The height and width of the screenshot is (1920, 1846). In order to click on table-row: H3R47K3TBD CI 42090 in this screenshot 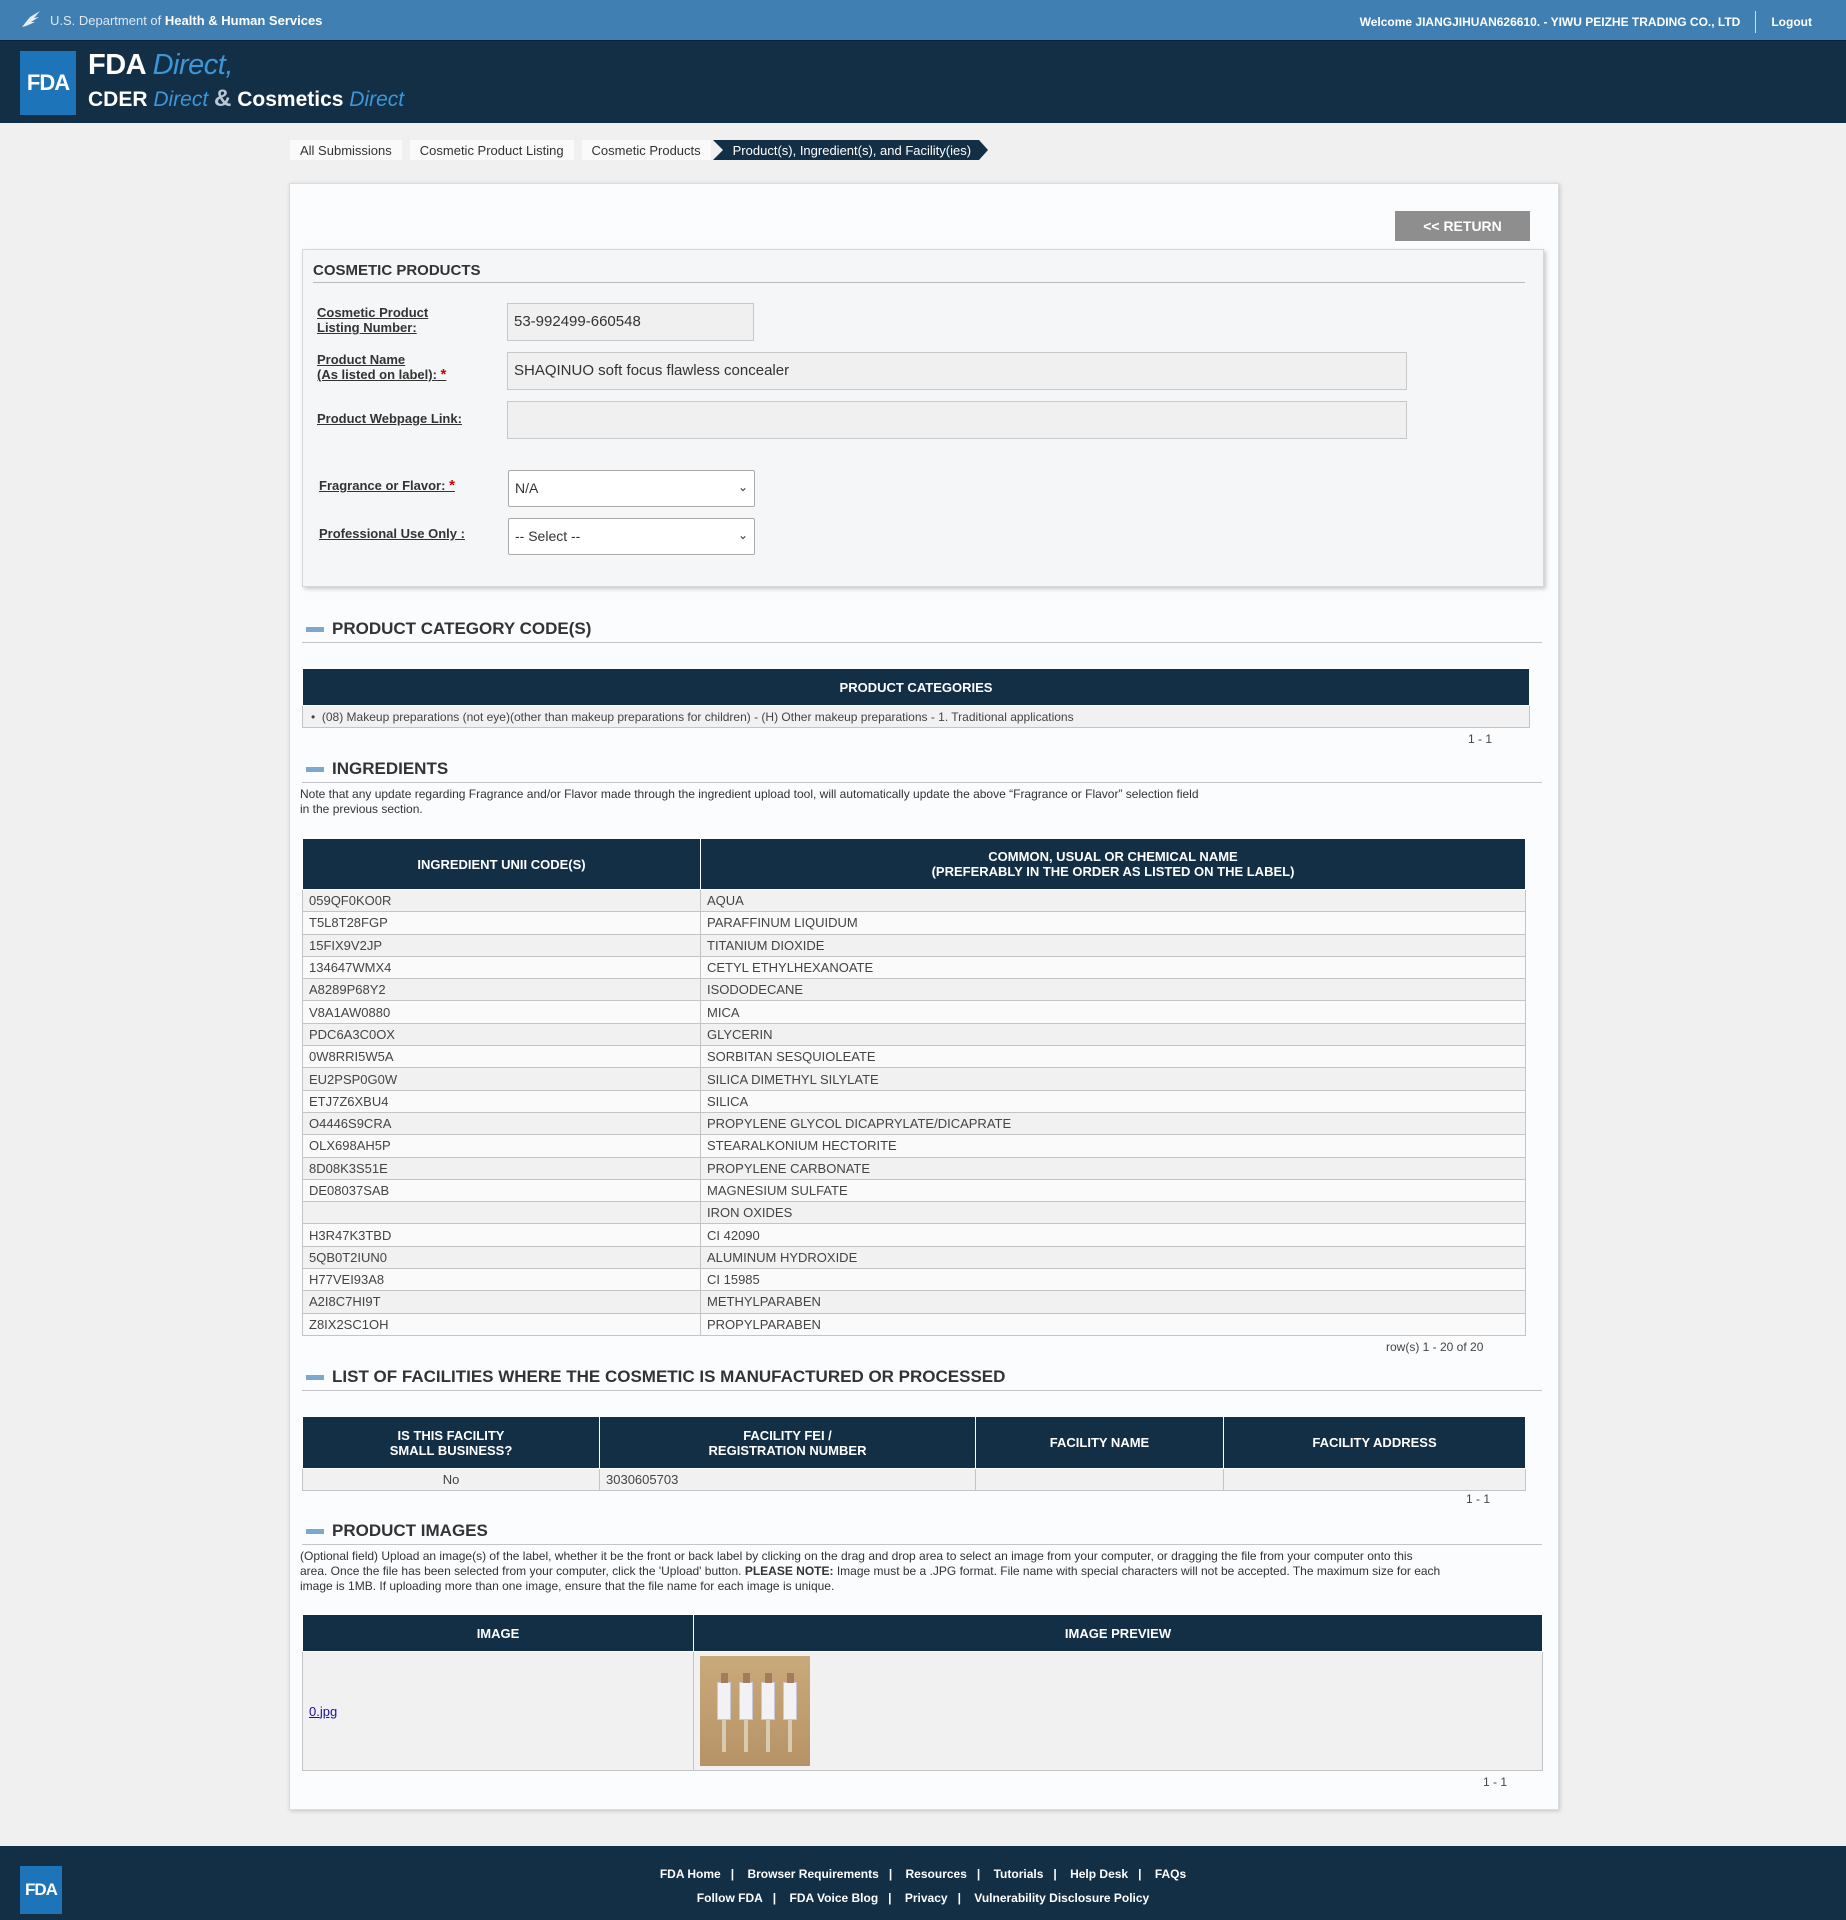, I will do `click(914, 1235)`.